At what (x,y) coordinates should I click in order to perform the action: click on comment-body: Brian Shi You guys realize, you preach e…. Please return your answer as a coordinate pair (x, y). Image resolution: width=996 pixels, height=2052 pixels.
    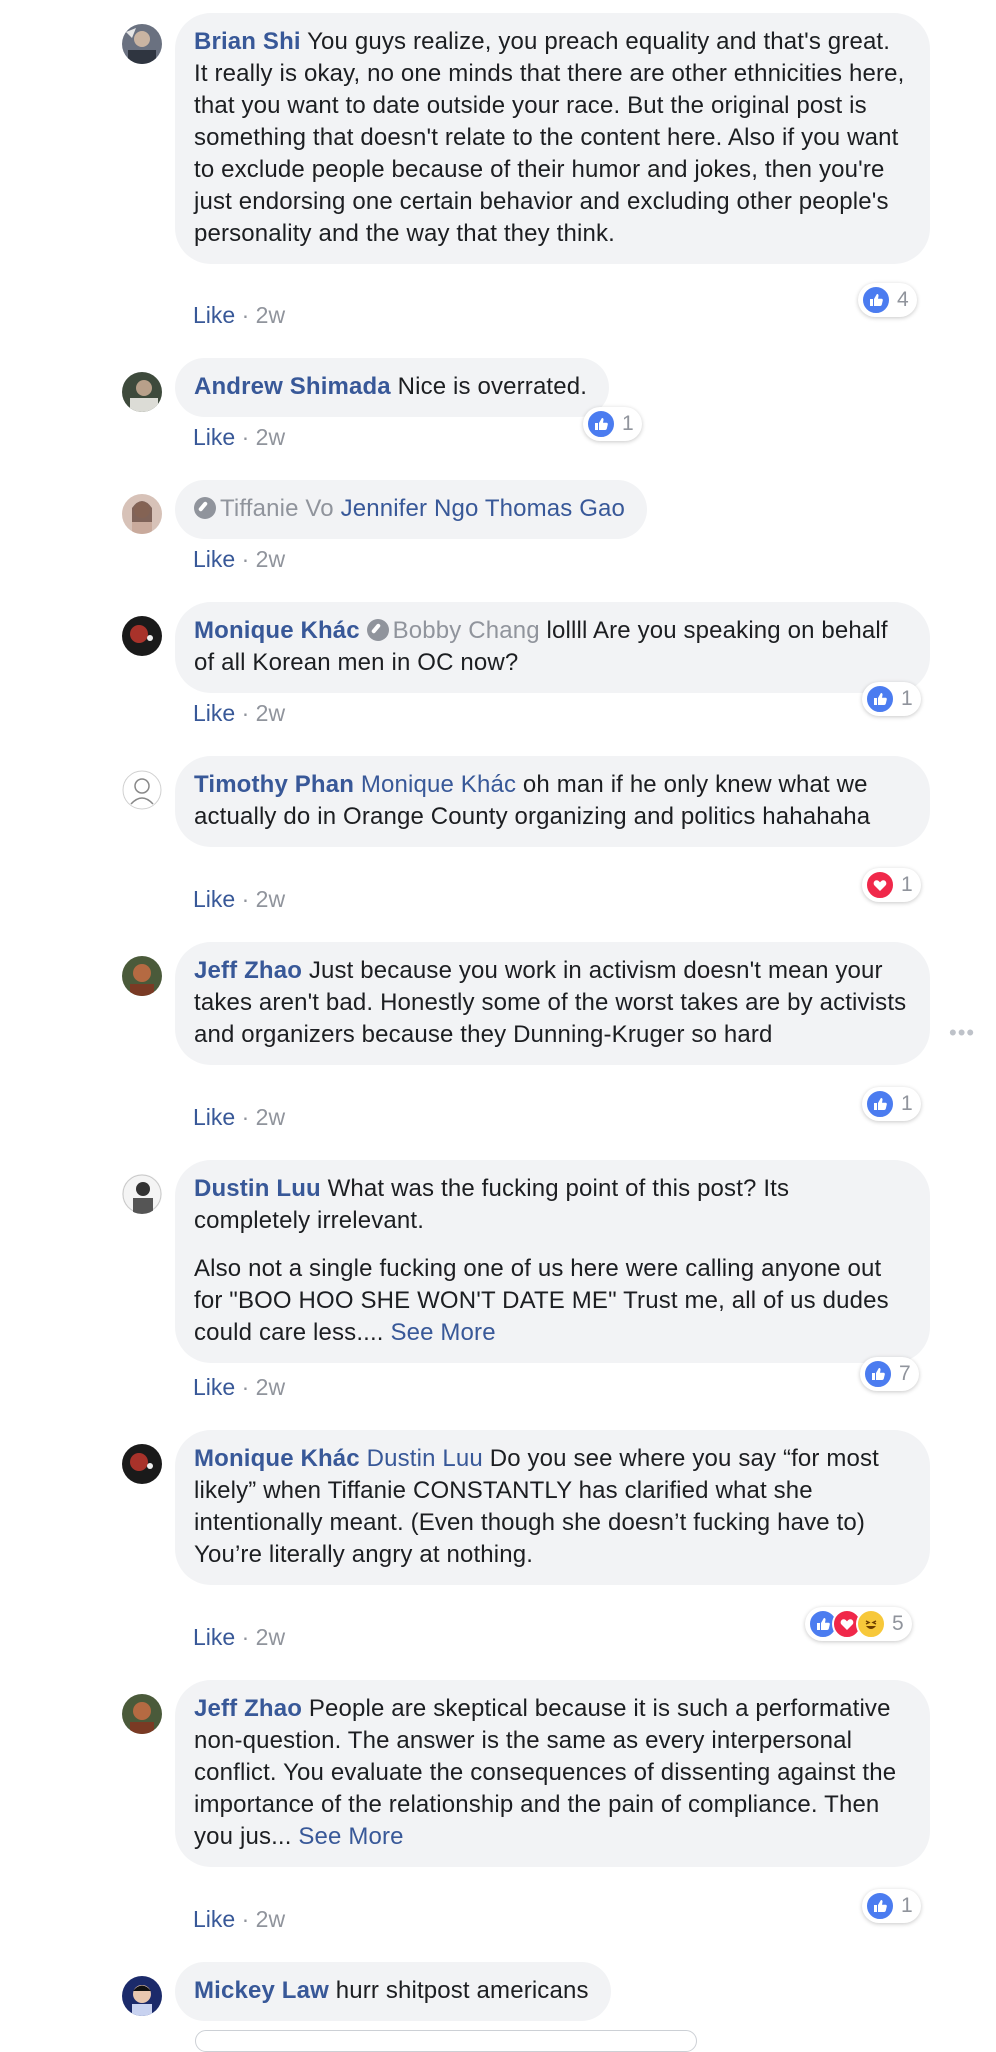
    Looking at the image, I should click on (551, 138).